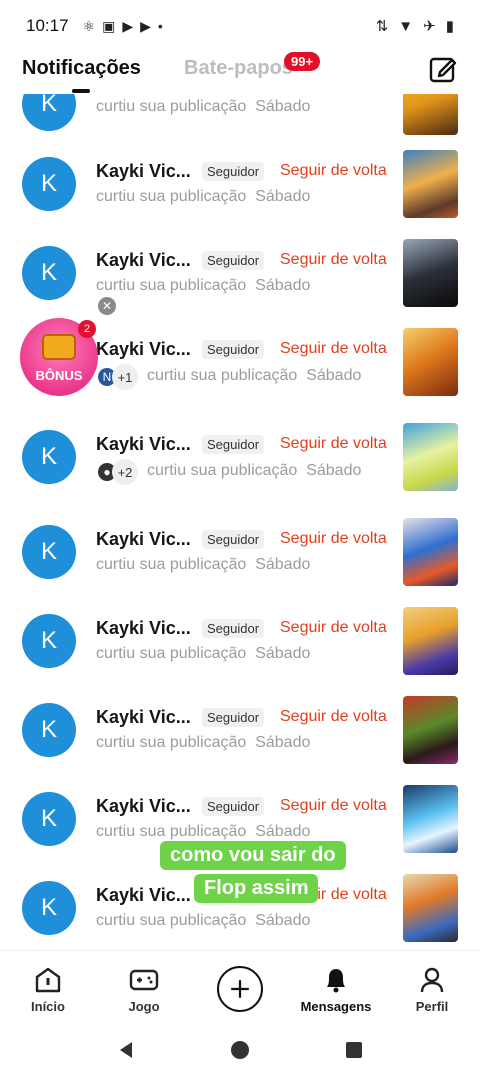  What do you see at coordinates (382, 26) in the screenshot?
I see `data-transfer-icon: ⇅` at bounding box center [382, 26].